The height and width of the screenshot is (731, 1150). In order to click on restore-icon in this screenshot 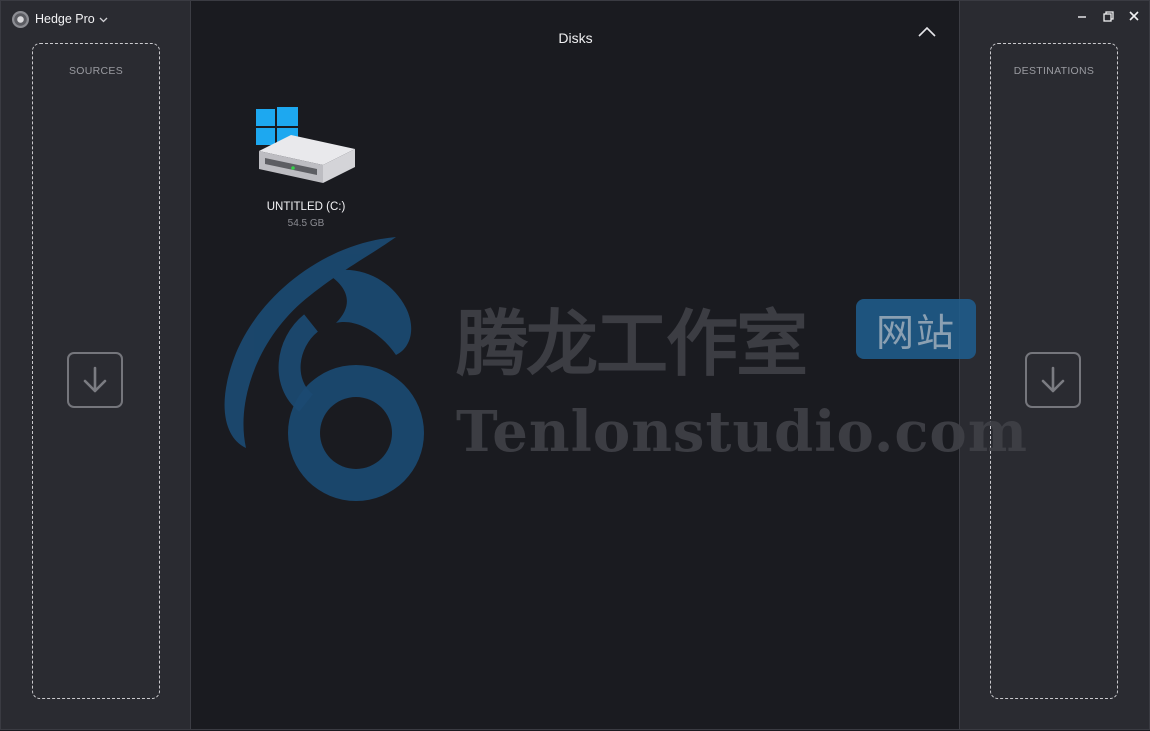, I will do `click(1108, 16)`.